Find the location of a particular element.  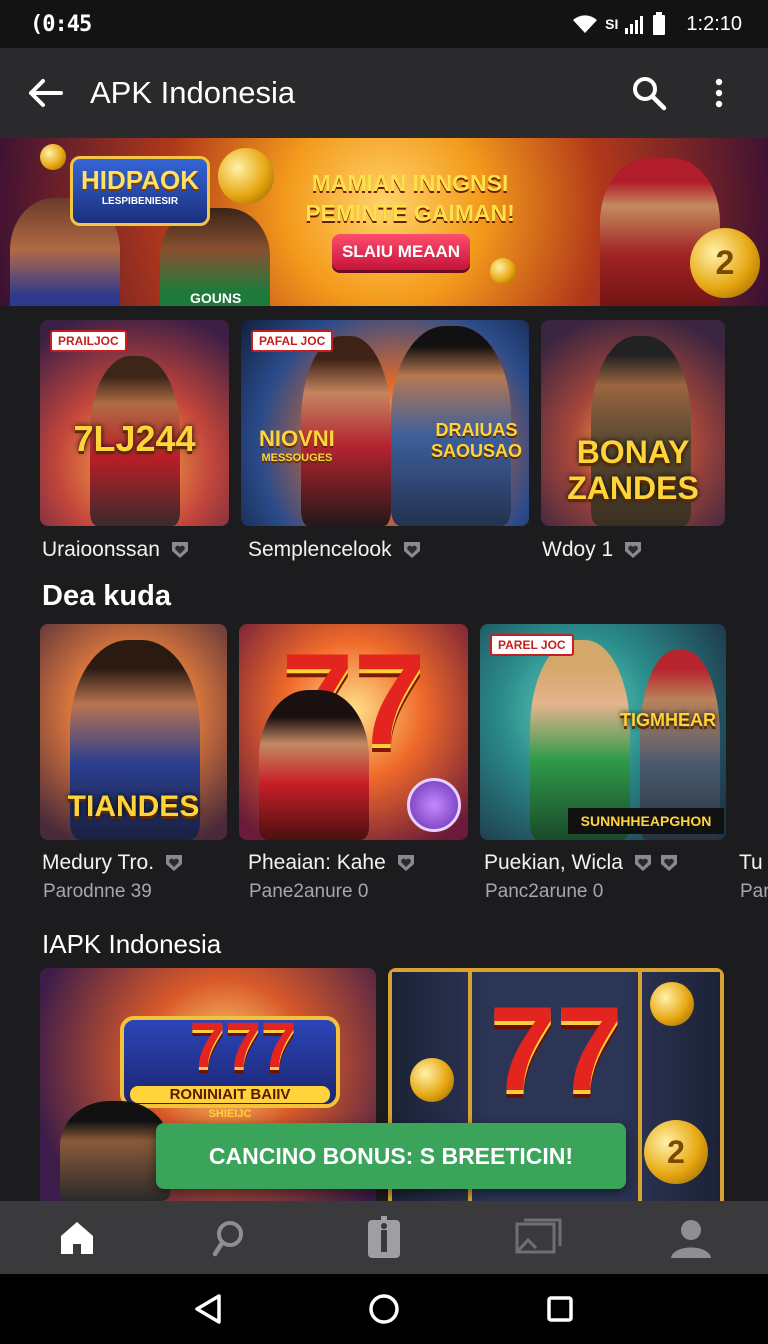

square-recents-icon is located at coordinates (560, 1309).